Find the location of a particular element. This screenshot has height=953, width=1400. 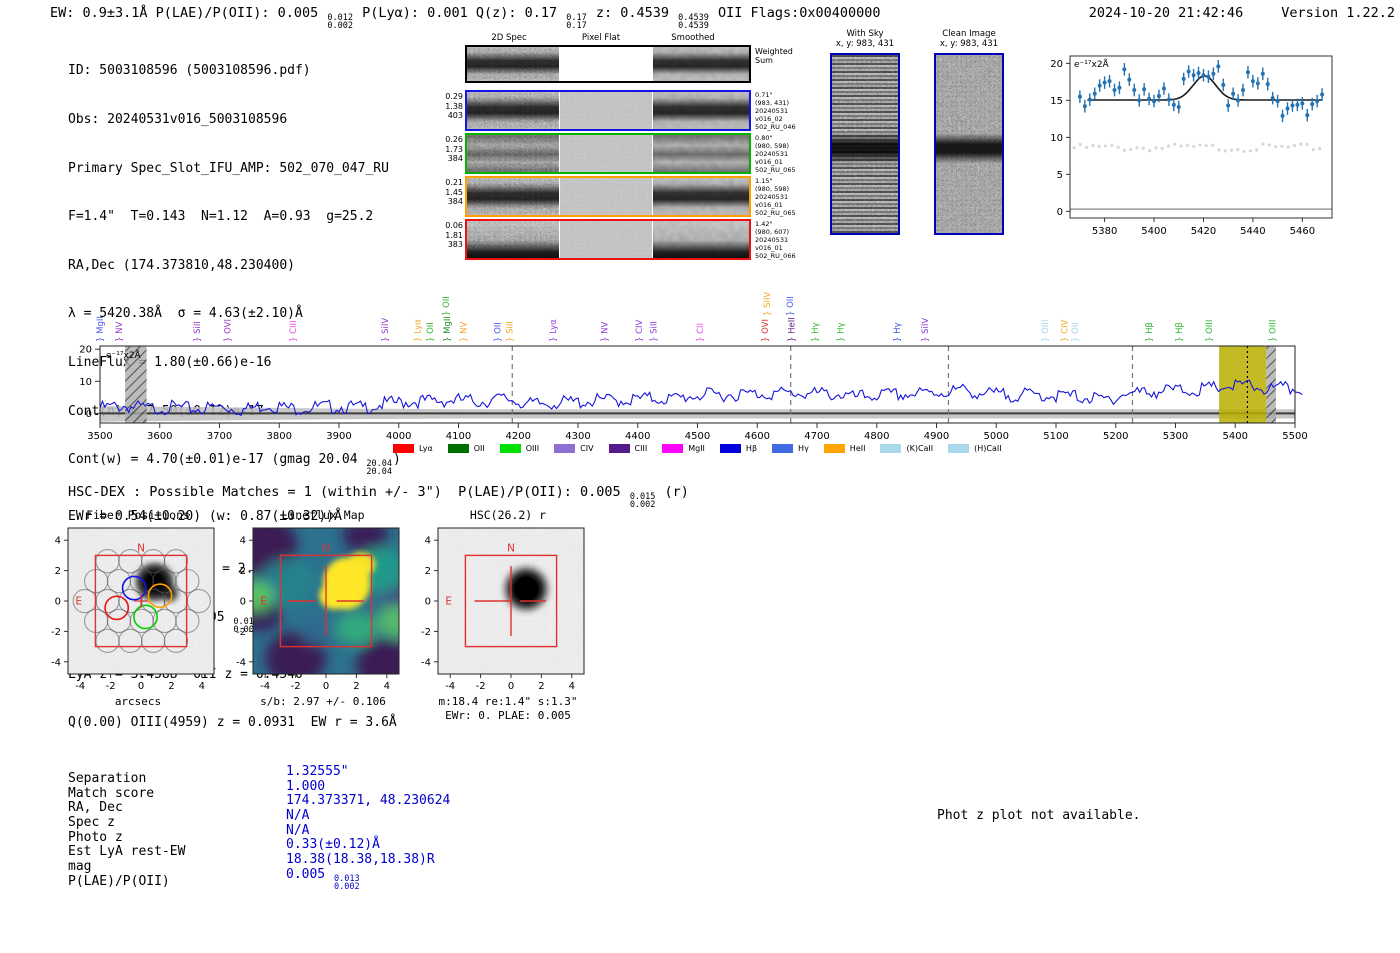

cutout-left-labels: 0.21 1.45 384 is located at coordinates (454, 192).